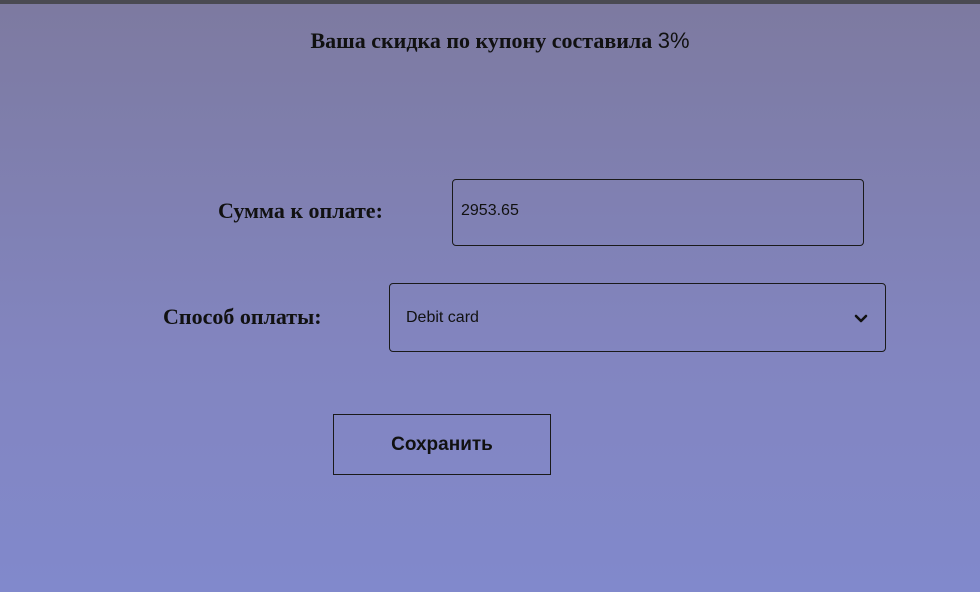 The width and height of the screenshot is (980, 592). I want to click on discount-percent: 3%, so click(673, 40).